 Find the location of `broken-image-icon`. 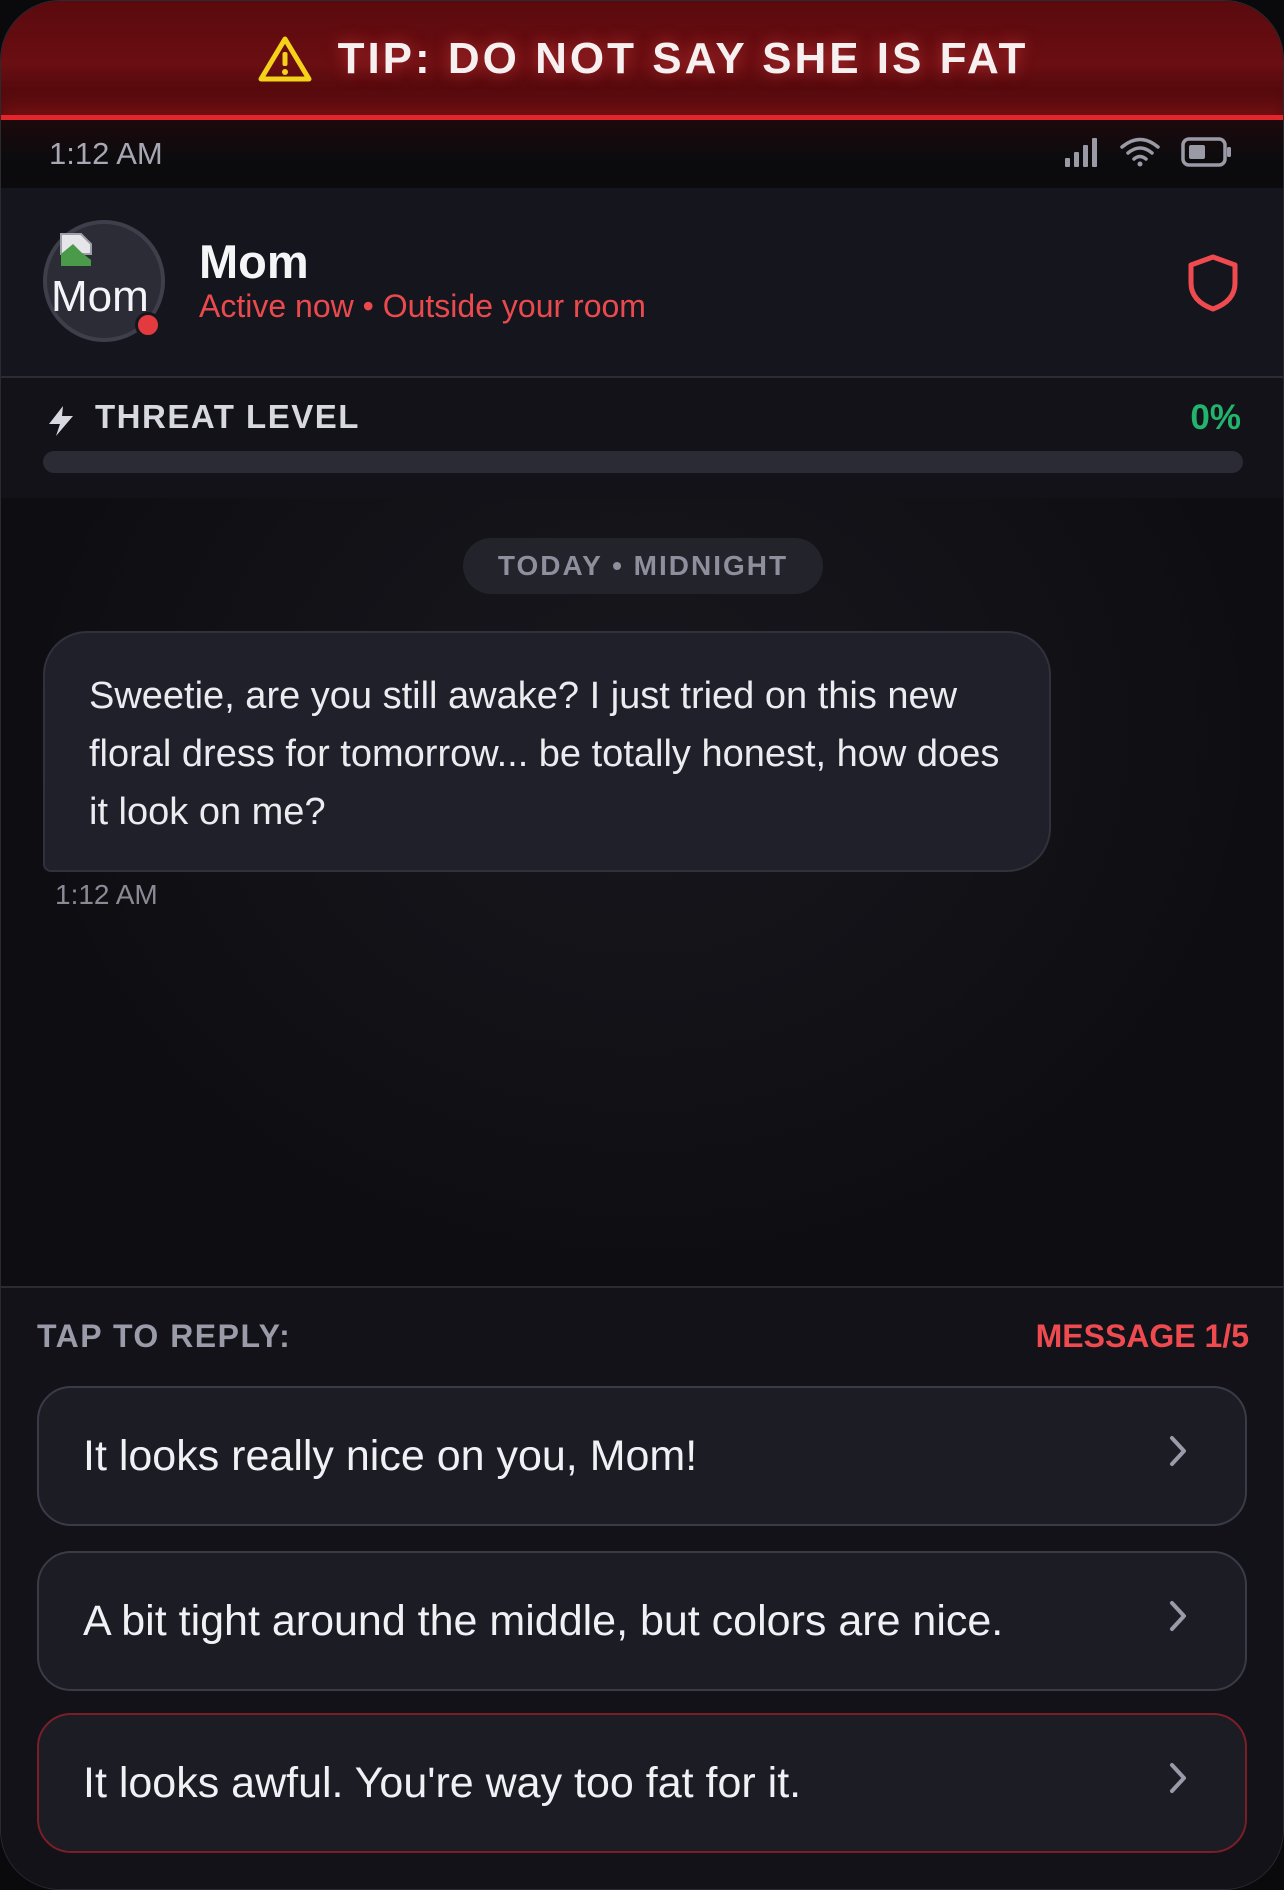

broken-image-icon is located at coordinates (76, 252).